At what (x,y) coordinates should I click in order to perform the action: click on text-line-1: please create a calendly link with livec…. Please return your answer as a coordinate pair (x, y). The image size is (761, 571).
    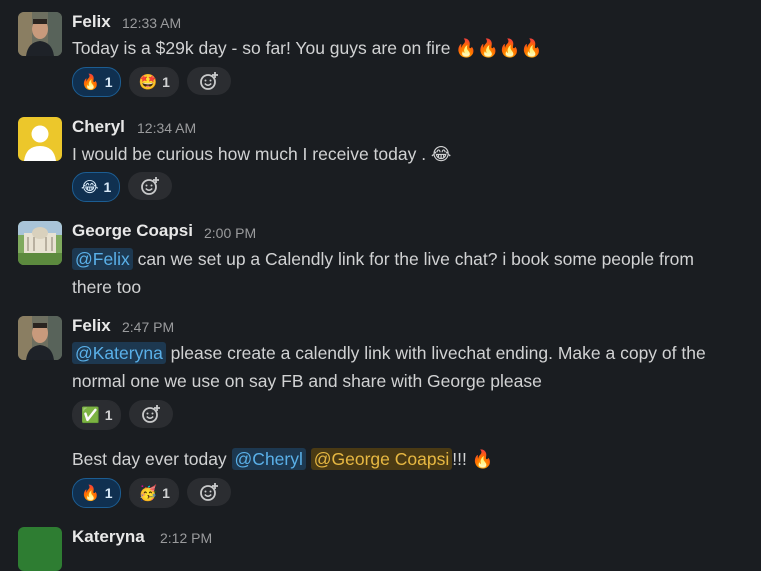
    Looking at the image, I should click on (435, 353).